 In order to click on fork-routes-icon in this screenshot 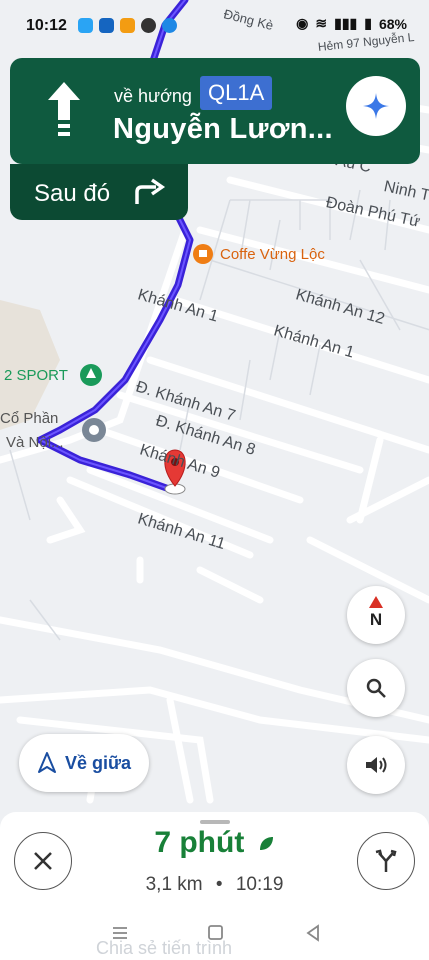, I will do `click(386, 860)`.